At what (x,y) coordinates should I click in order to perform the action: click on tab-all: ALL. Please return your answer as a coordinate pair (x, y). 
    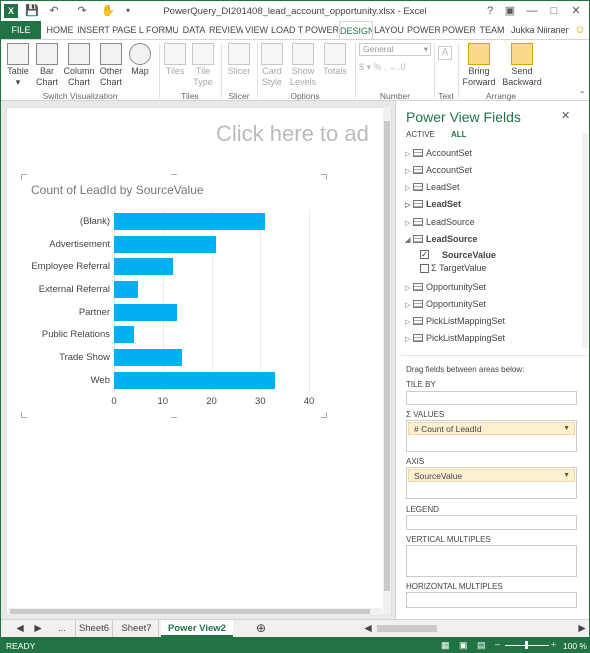
    Looking at the image, I should click on (459, 134).